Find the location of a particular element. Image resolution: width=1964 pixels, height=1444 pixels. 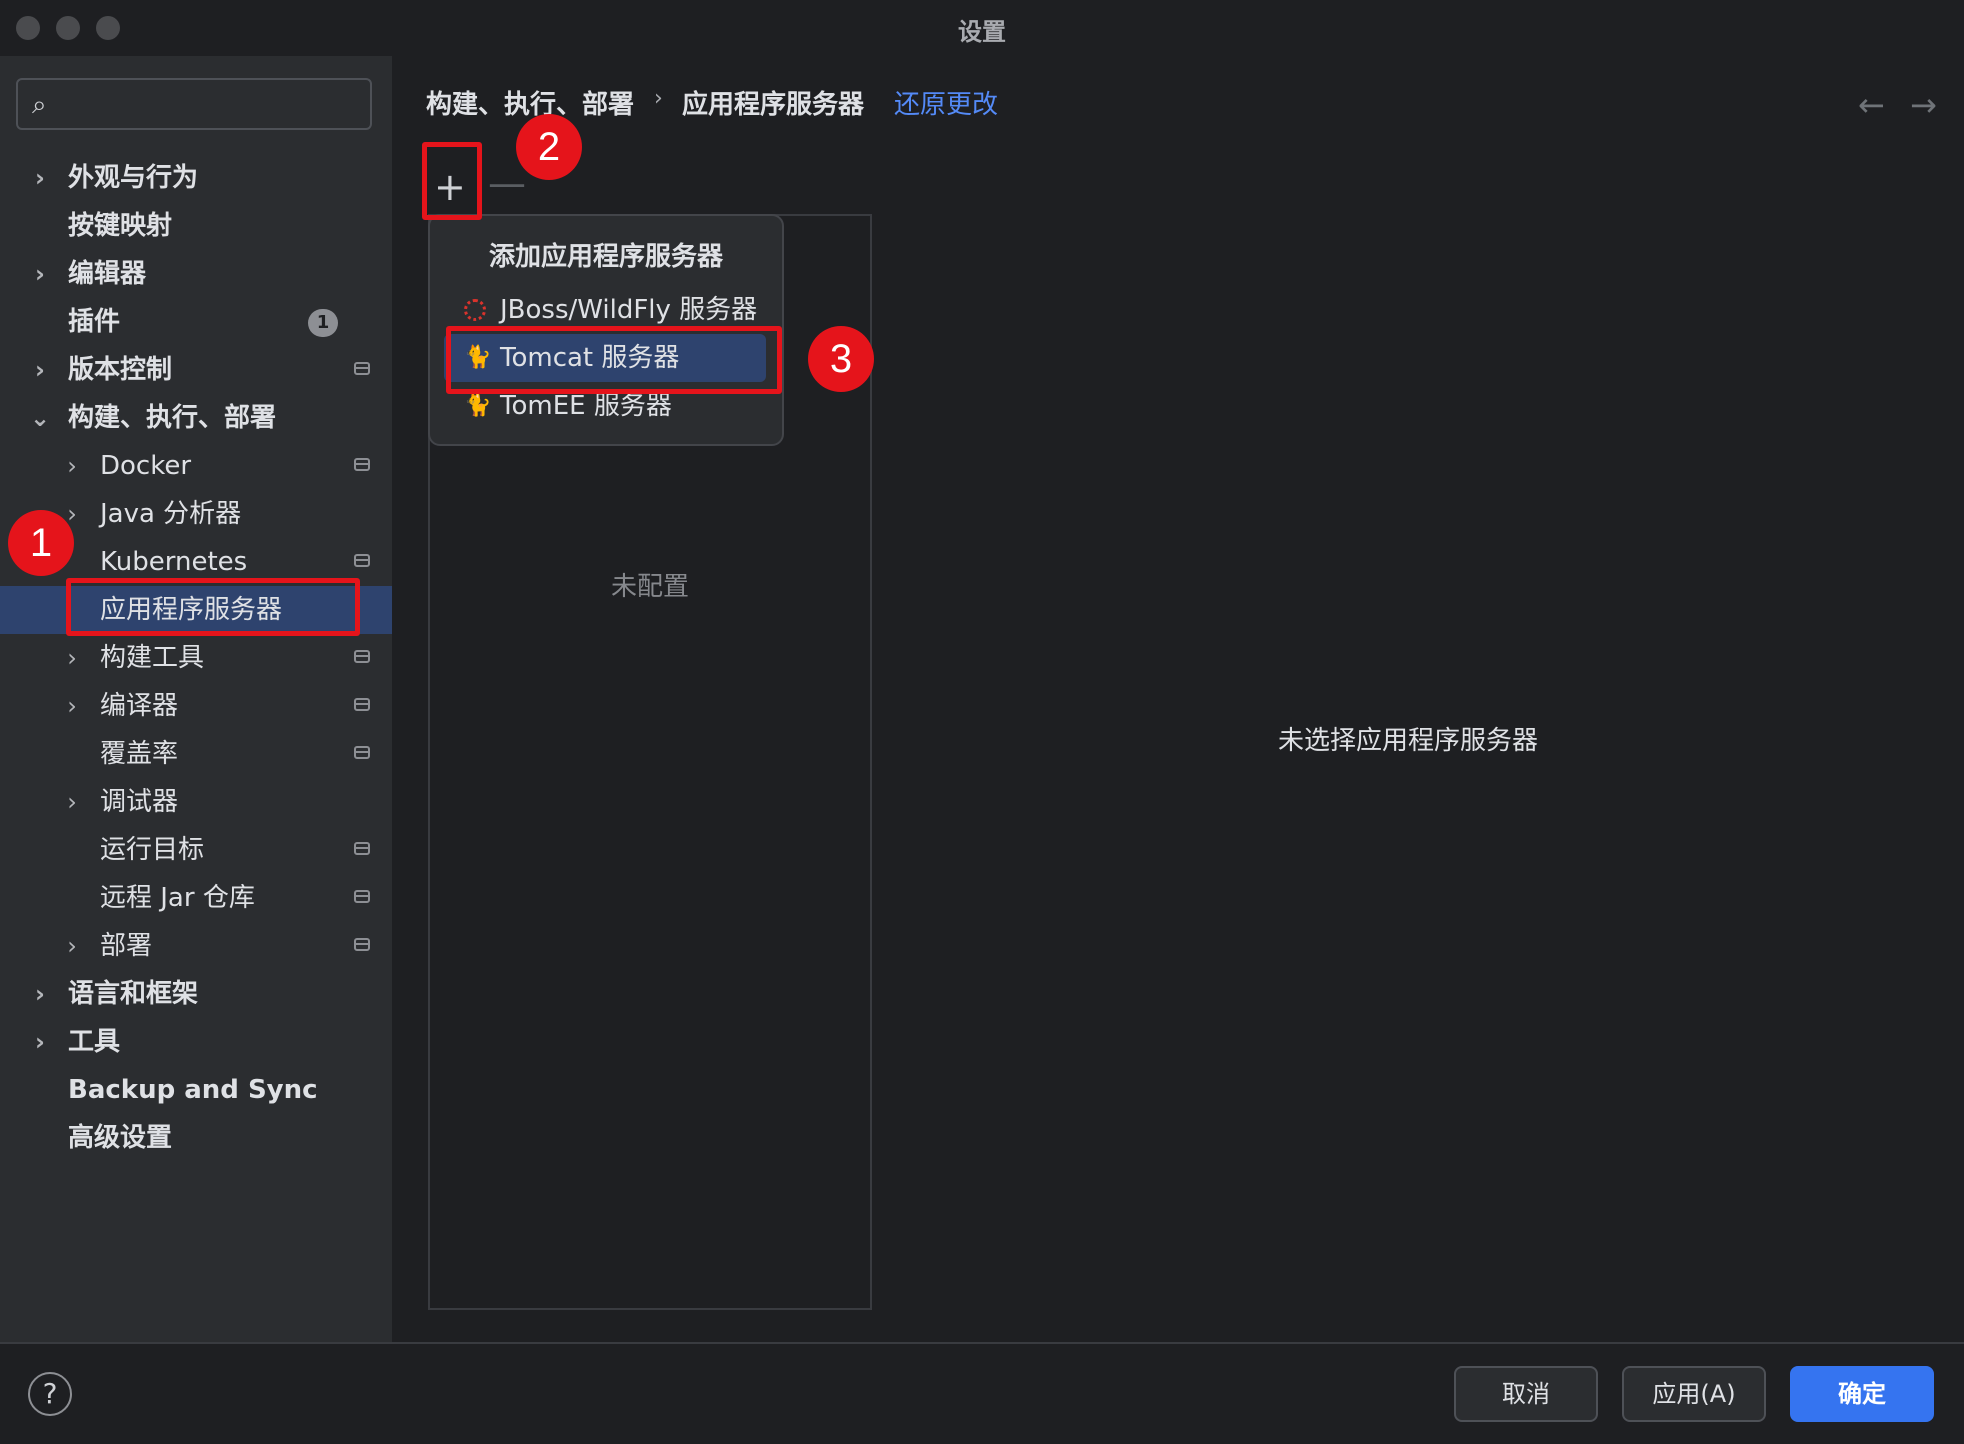

sidebar-item-label: 运行目标 is located at coordinates (152, 850).